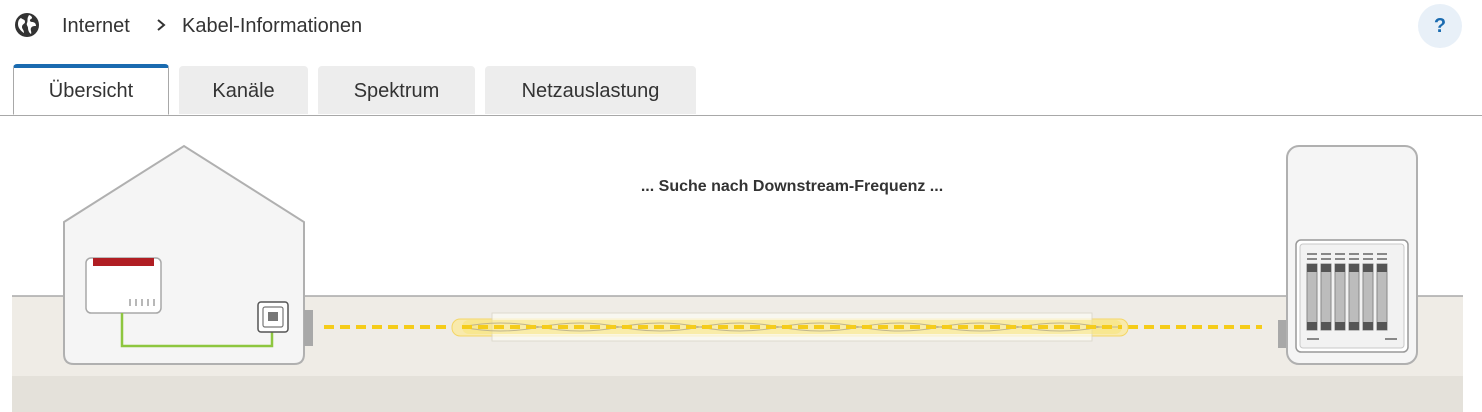 This screenshot has height=412, width=1482. What do you see at coordinates (273, 317) in the screenshot?
I see `cable-socket-icon` at bounding box center [273, 317].